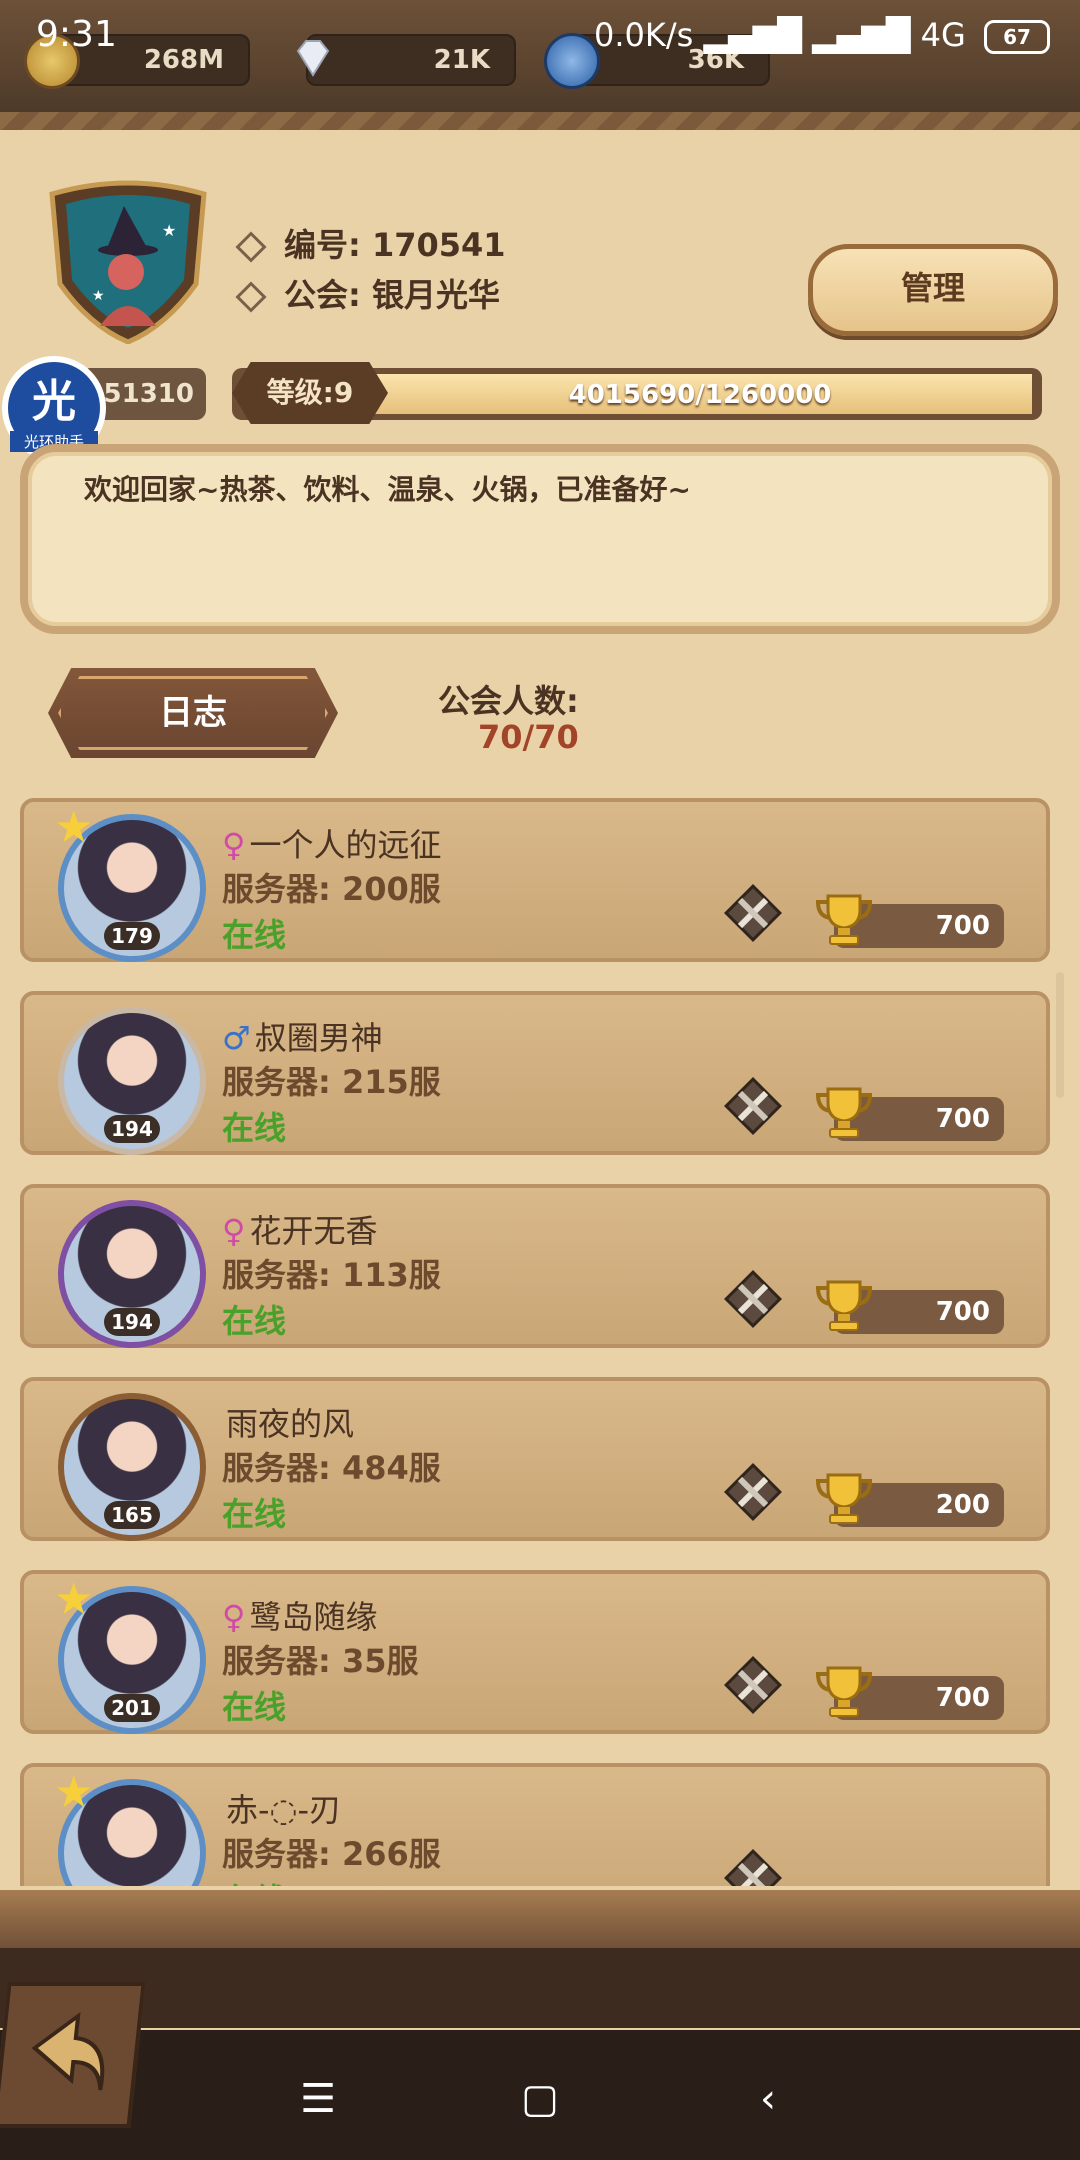 Image resolution: width=1080 pixels, height=2160 pixels. Describe the element at coordinates (132, 1708) in the screenshot. I see `member-level-badge: 201` at that location.